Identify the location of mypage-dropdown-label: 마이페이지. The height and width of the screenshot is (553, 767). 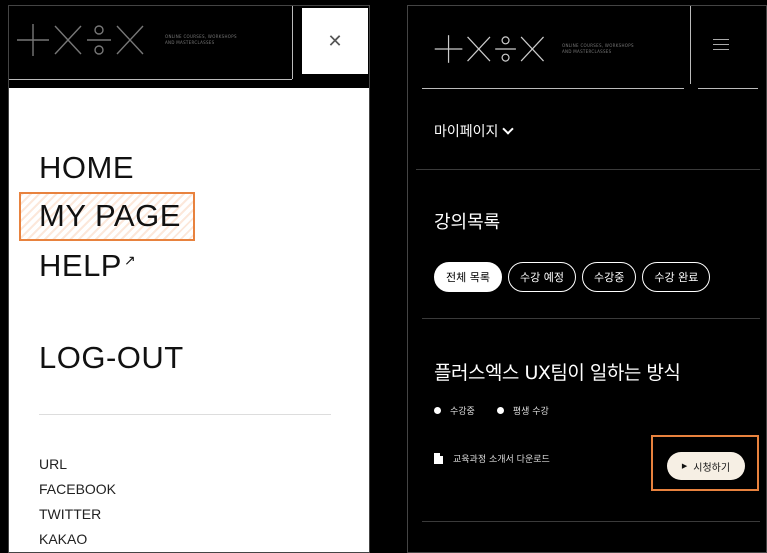
(466, 132).